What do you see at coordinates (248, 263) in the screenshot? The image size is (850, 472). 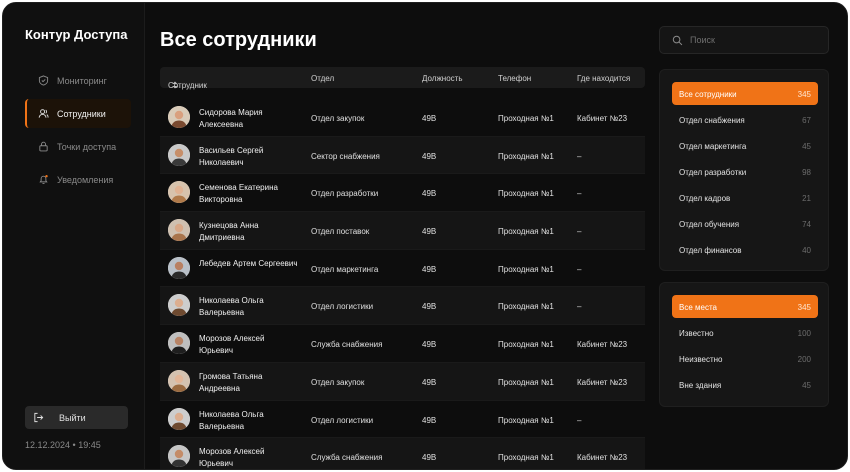 I see `employee-name: Лебедев Артем Сергеевич` at bounding box center [248, 263].